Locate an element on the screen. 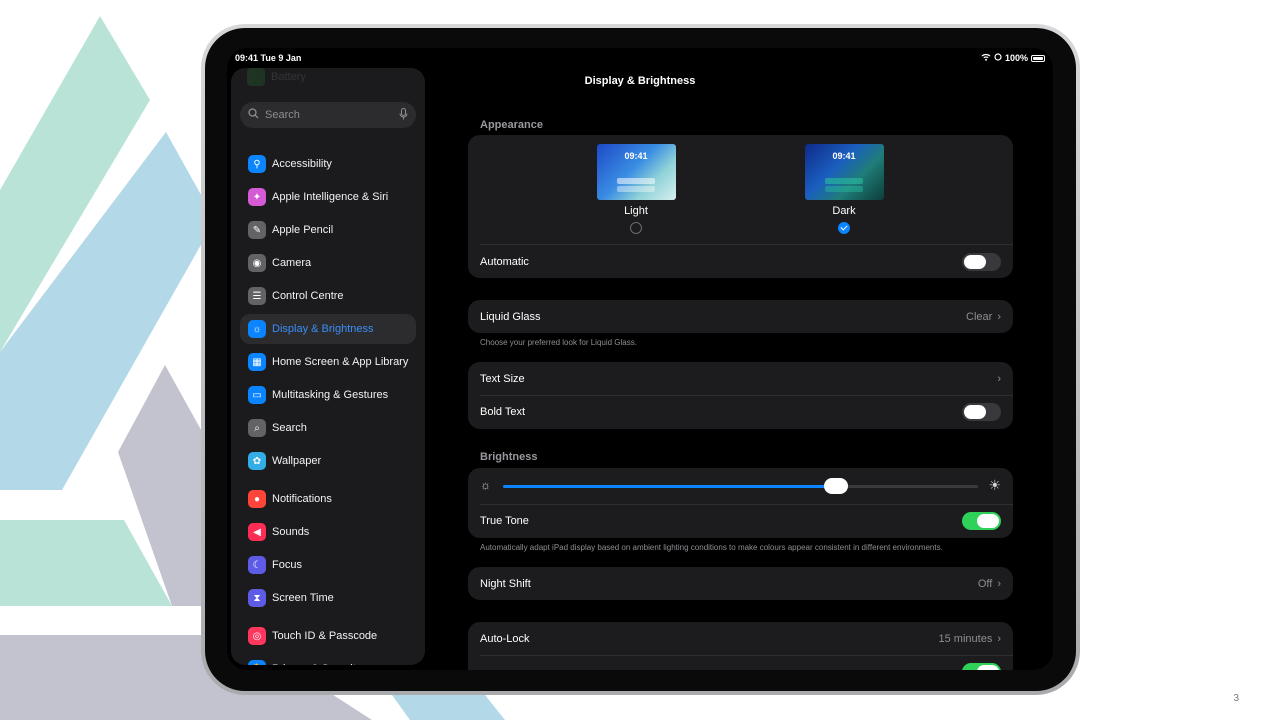  dark-preview-thumbnail: 09:41 is located at coordinates (844, 172).